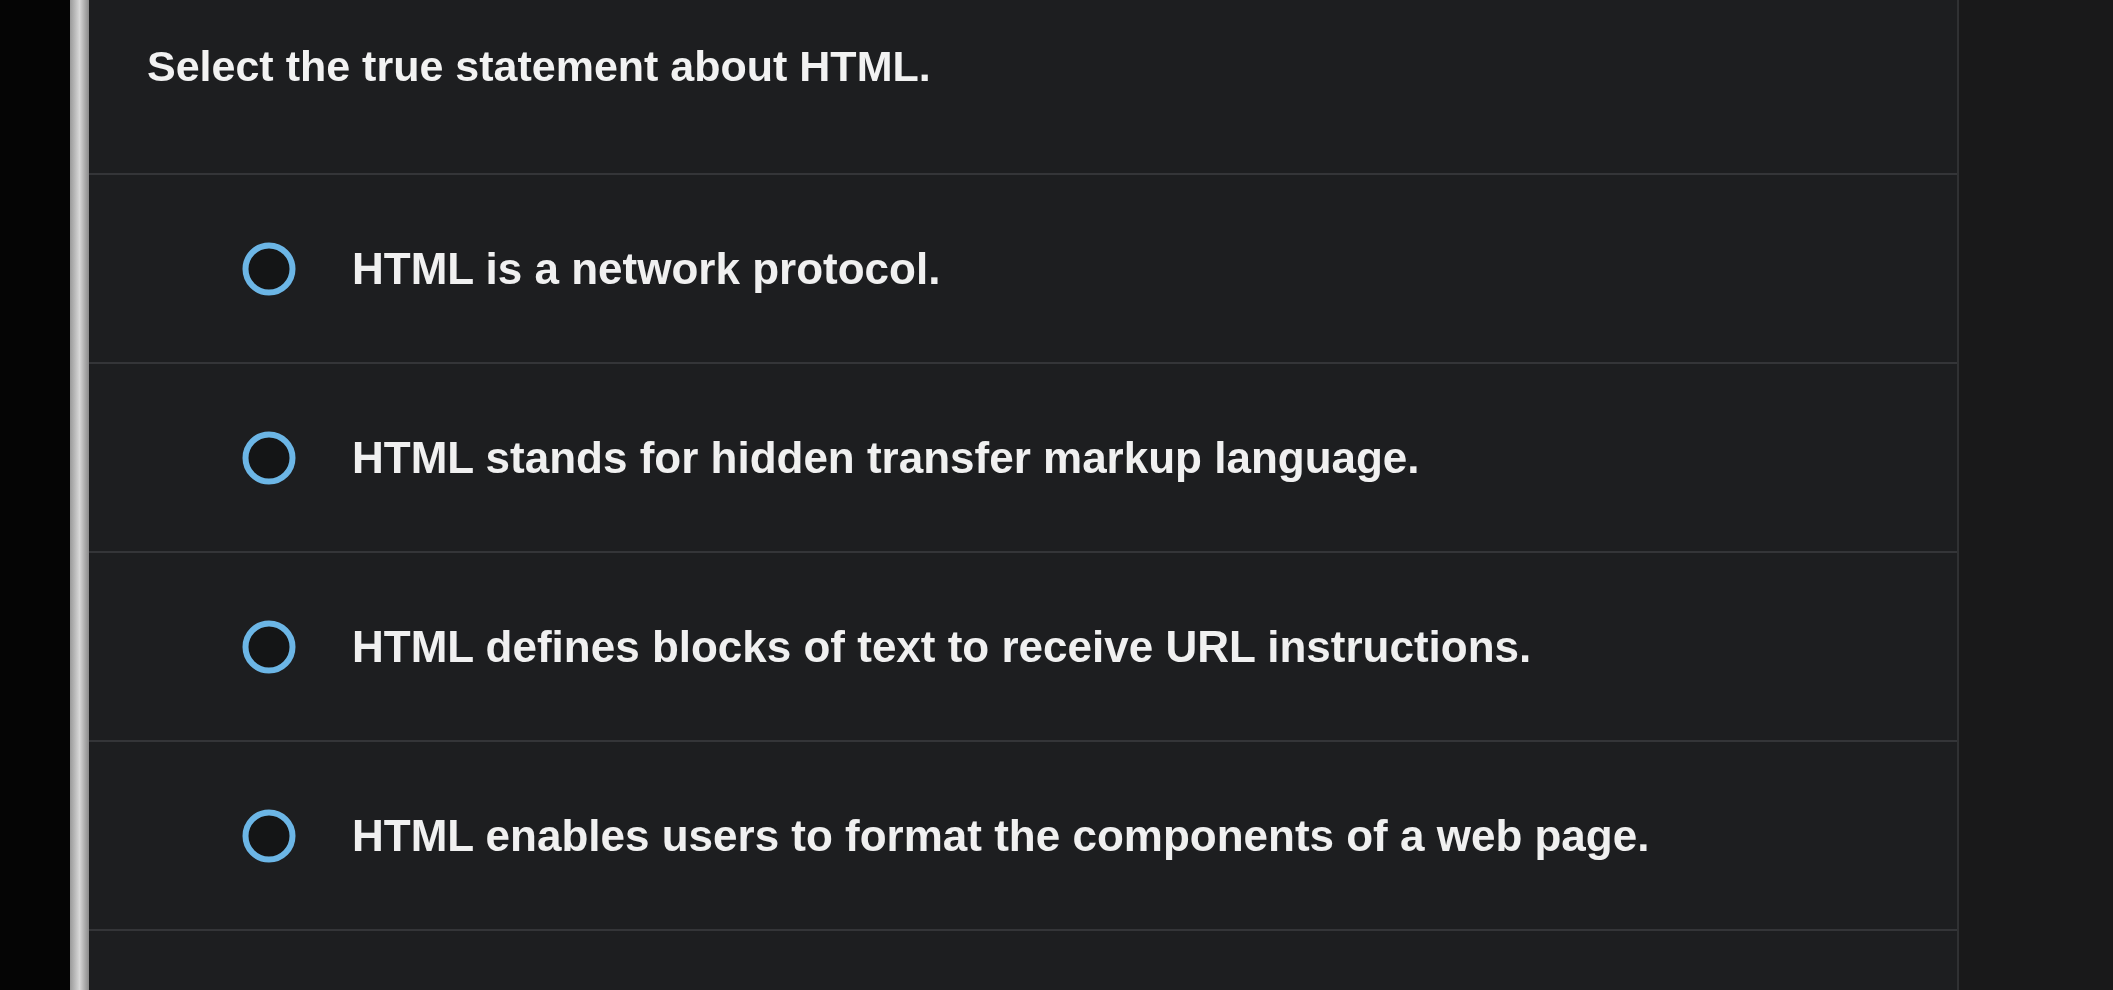  What do you see at coordinates (539, 66) in the screenshot?
I see `question-text: Select the true statement about HTML.` at bounding box center [539, 66].